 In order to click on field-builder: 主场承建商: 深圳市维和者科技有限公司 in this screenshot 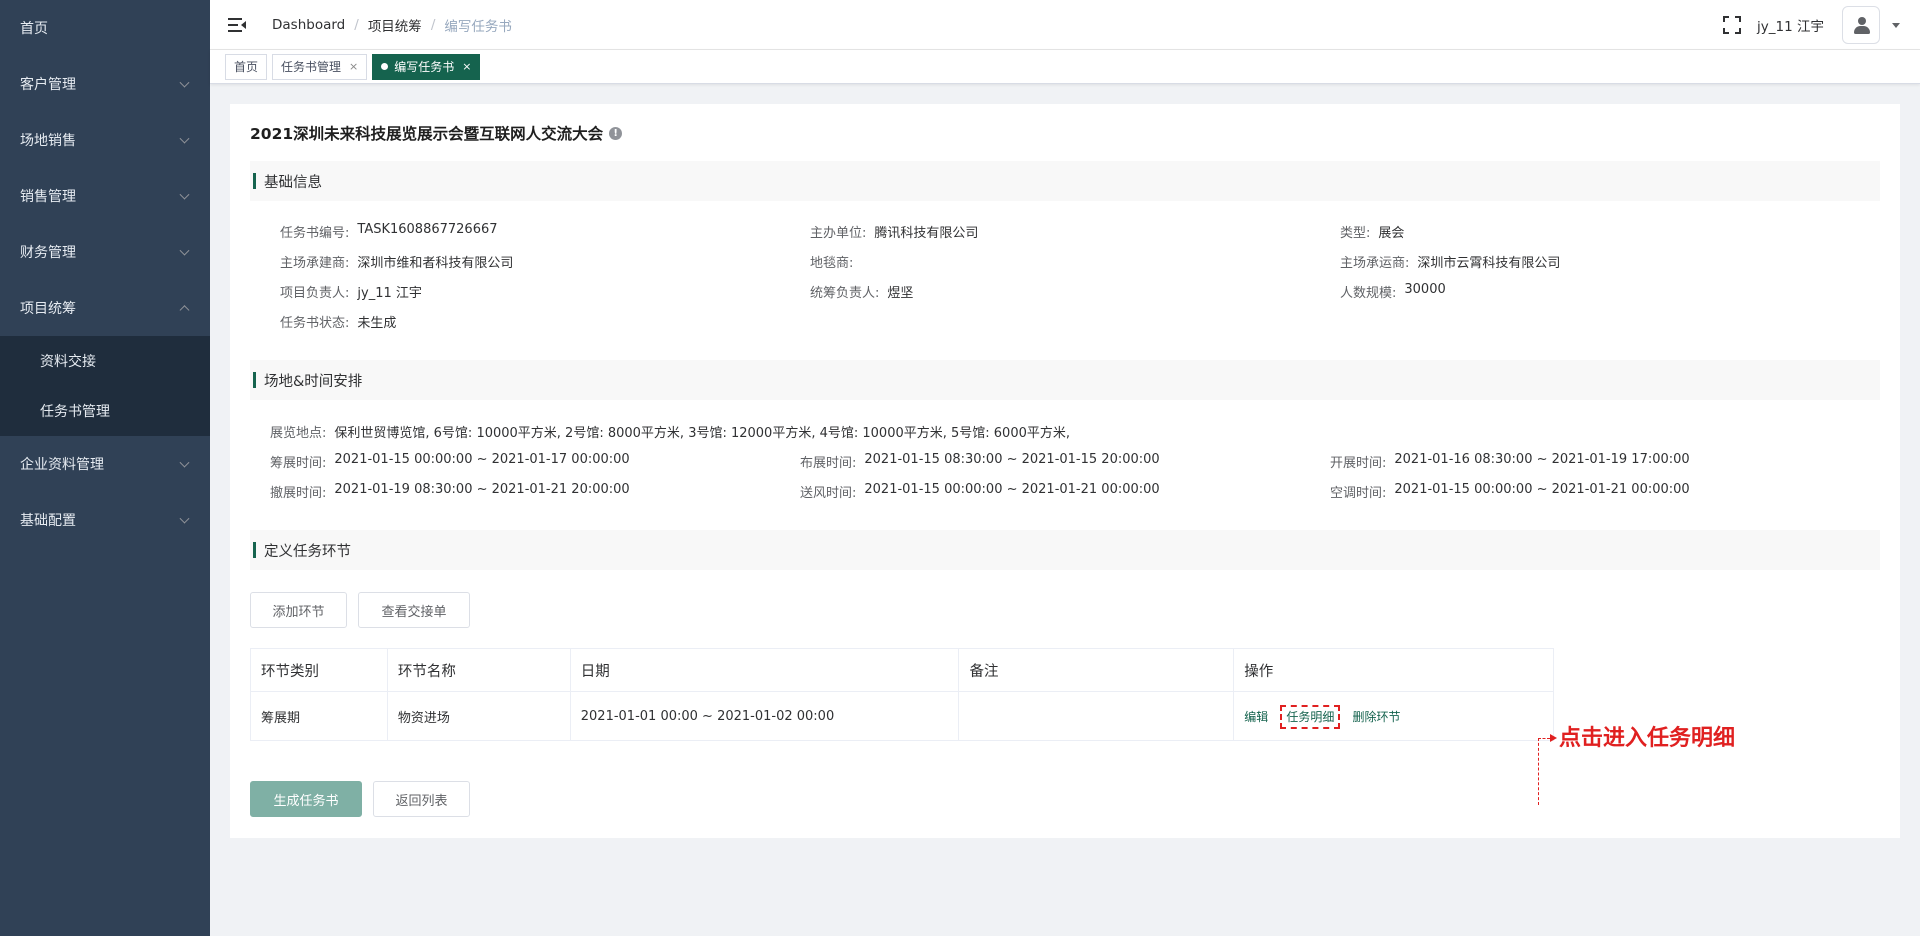, I will do `click(396, 261)`.